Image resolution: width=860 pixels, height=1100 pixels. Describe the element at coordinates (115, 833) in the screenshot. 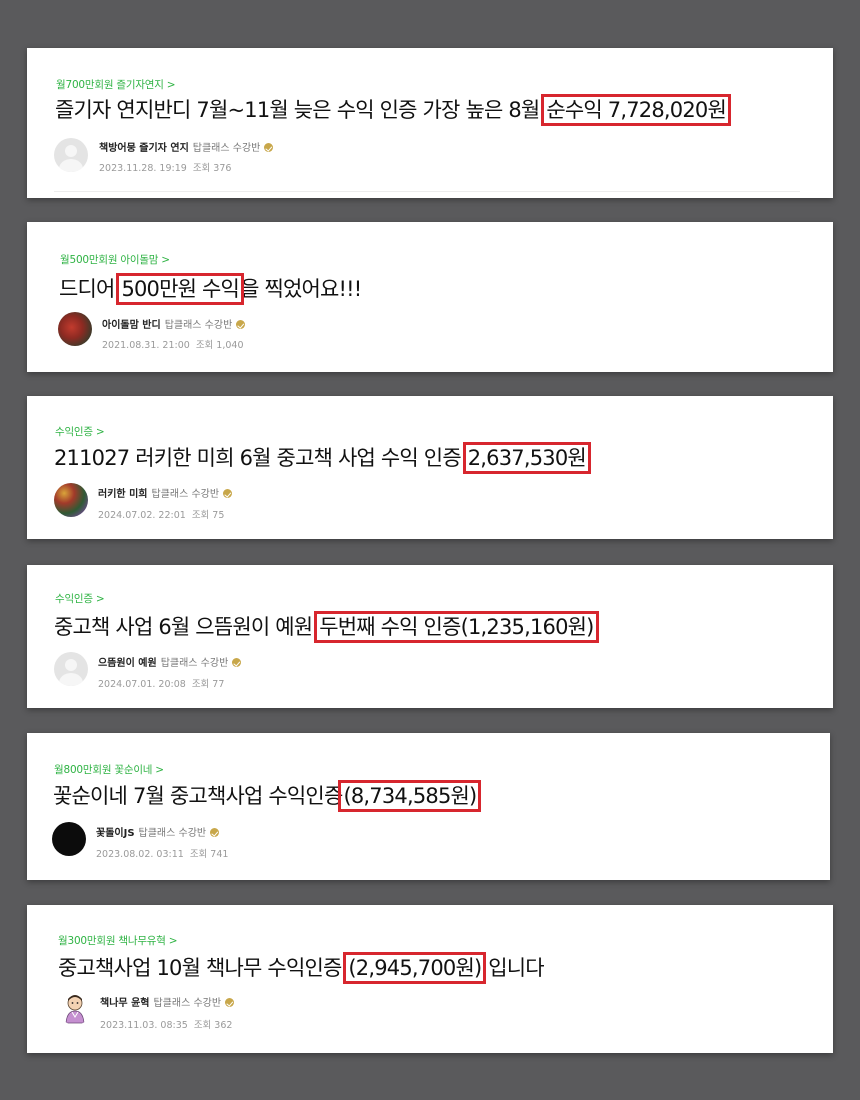

I see `author-name: 꽃돌이JS` at that location.